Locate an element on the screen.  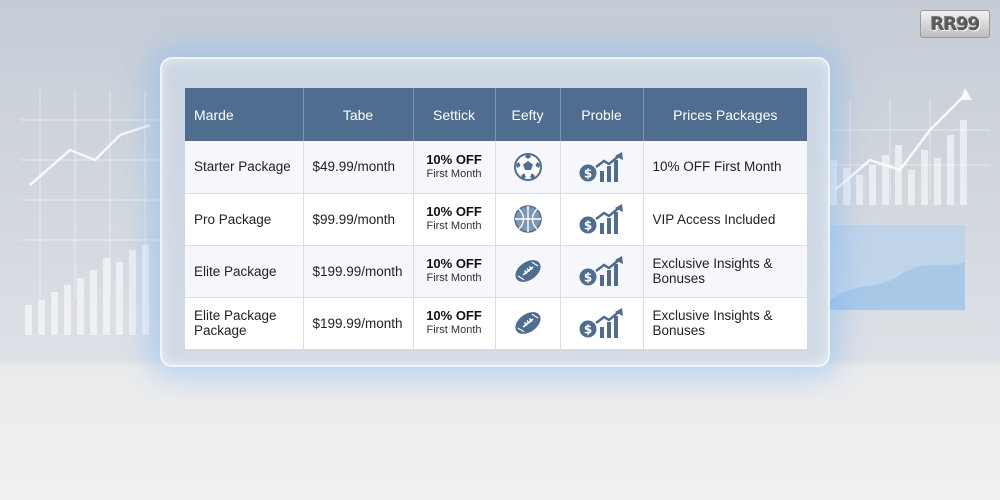
column-header: Prices Packages is located at coordinates (725, 114).